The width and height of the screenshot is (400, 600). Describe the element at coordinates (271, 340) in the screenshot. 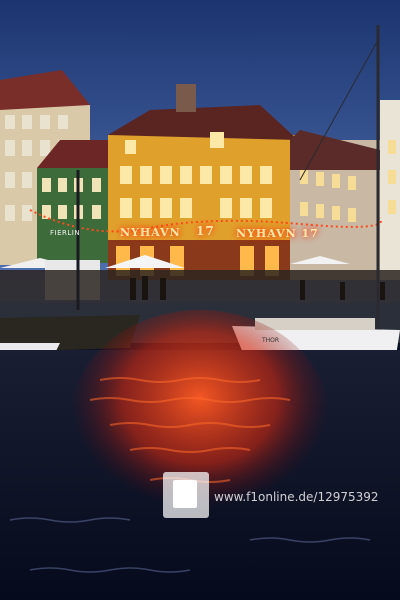

I see `boat-name-label: THOR` at that location.